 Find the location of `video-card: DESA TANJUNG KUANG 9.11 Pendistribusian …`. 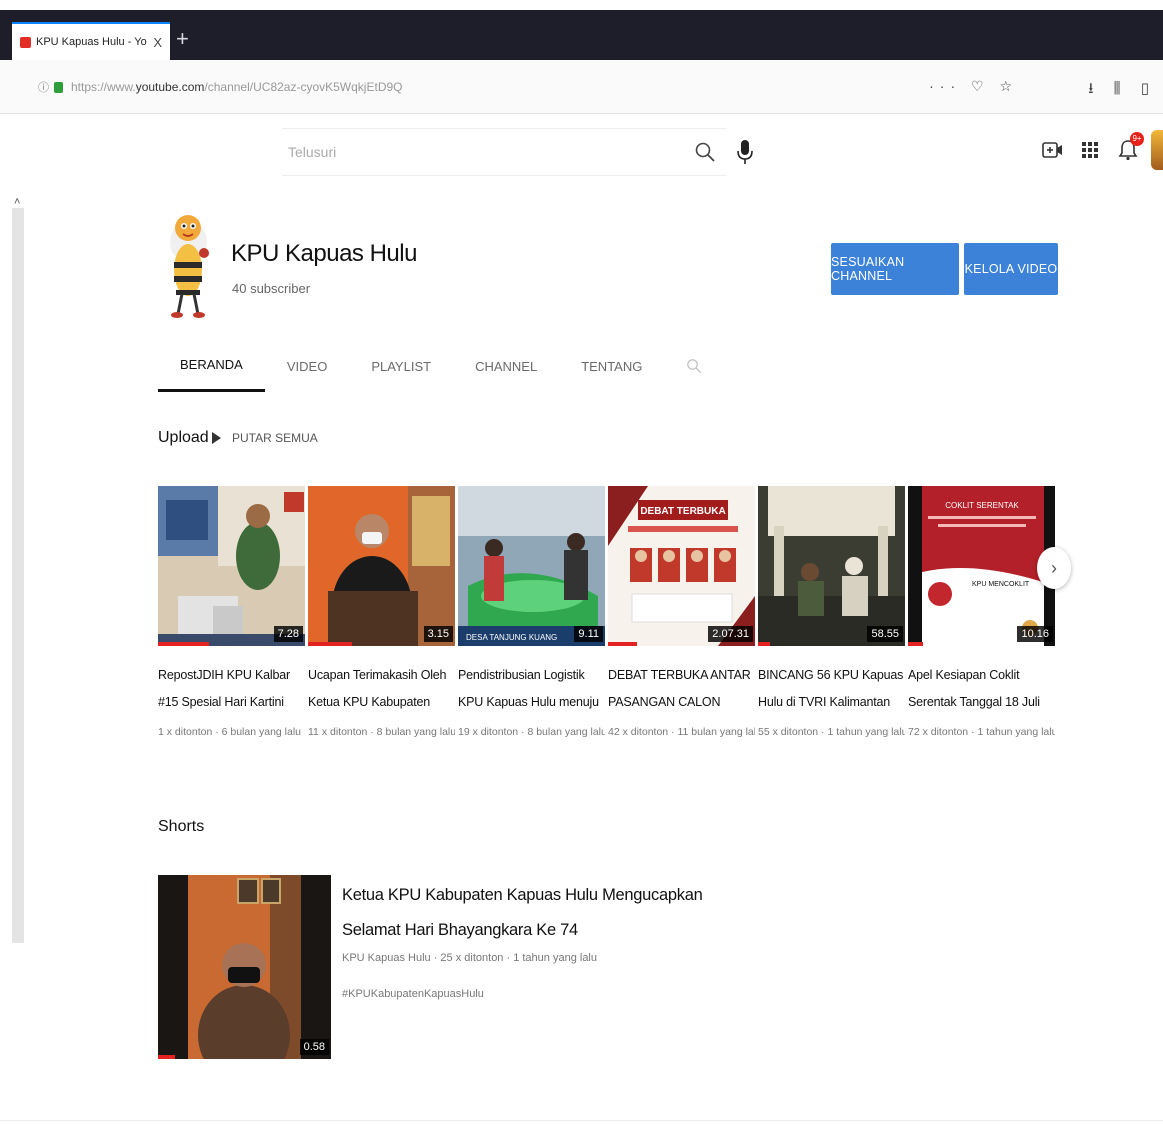

video-card: DESA TANJUNG KUANG 9.11 Pendistribusian … is located at coordinates (531, 612).